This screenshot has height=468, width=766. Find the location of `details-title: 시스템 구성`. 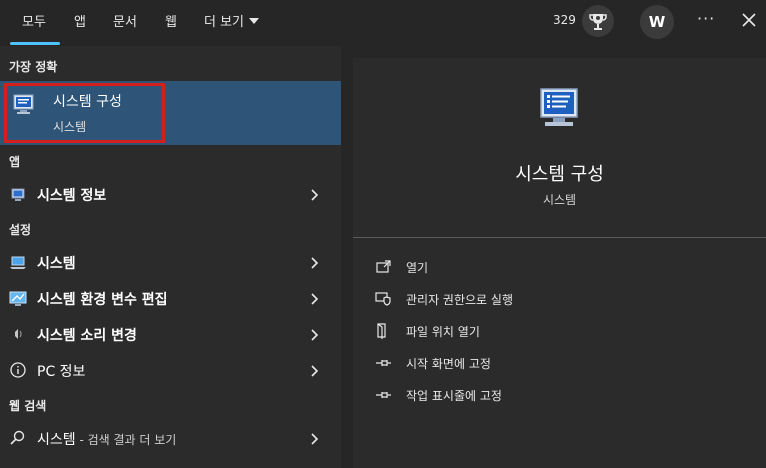

details-title: 시스템 구성 is located at coordinates (559, 174).